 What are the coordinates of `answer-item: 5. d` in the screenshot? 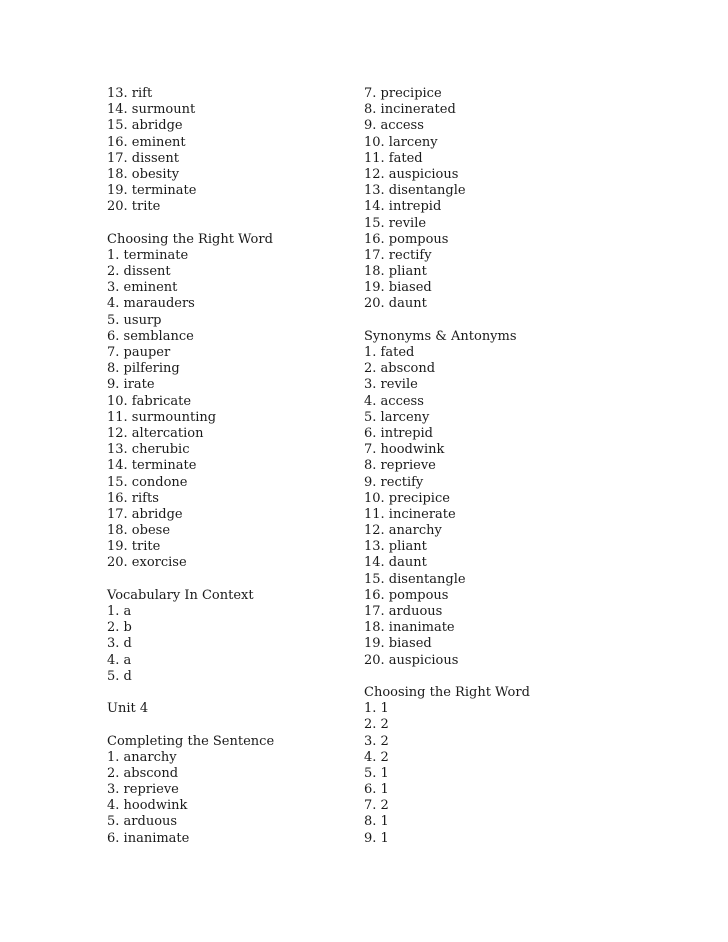 It's located at (119, 676).